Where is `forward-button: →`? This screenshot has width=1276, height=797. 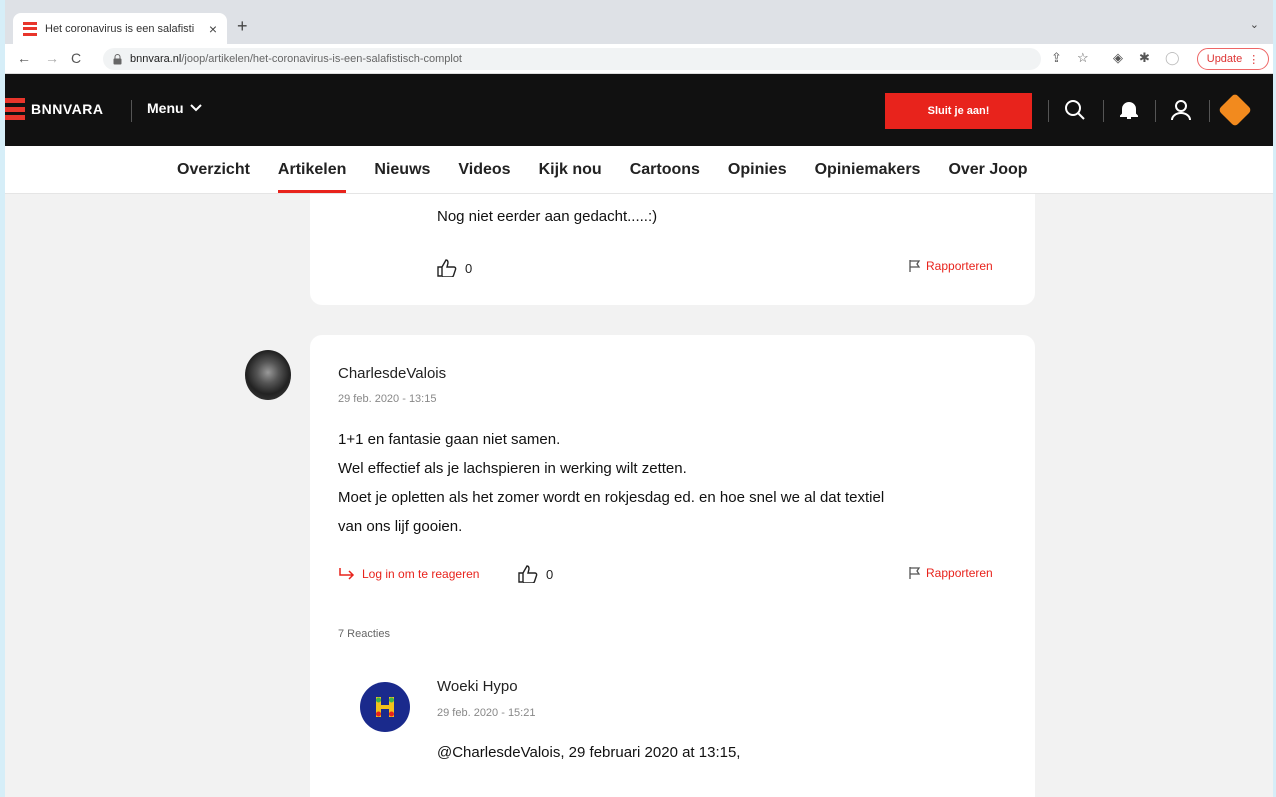
forward-button: → is located at coordinates (52, 58).